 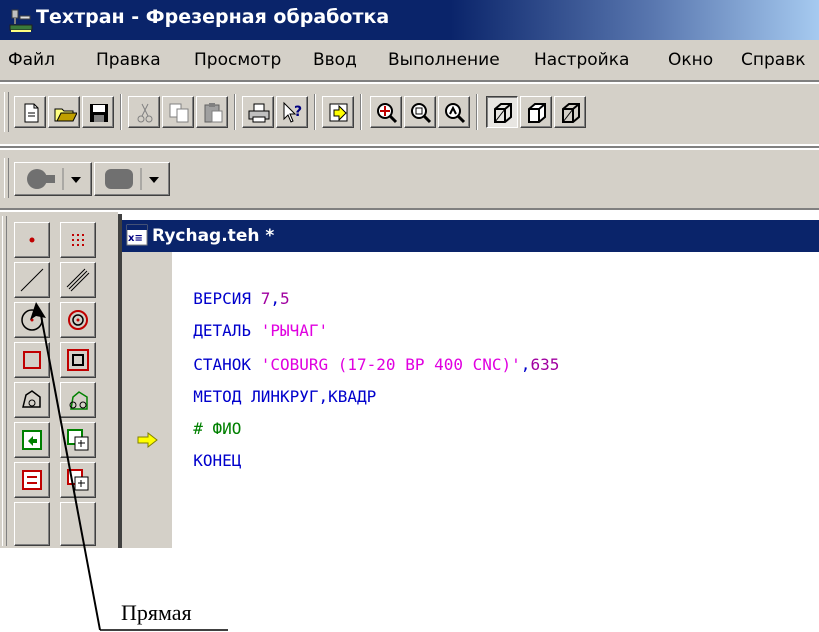 What do you see at coordinates (156, 612) in the screenshot?
I see `callout-label: Прямая` at bounding box center [156, 612].